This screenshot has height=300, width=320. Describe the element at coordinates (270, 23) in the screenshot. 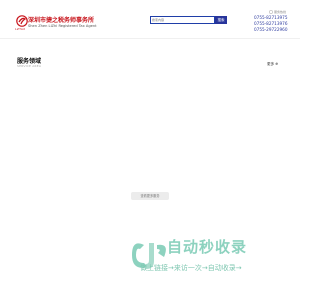

I see `phone-number: 0755-82713976` at that location.